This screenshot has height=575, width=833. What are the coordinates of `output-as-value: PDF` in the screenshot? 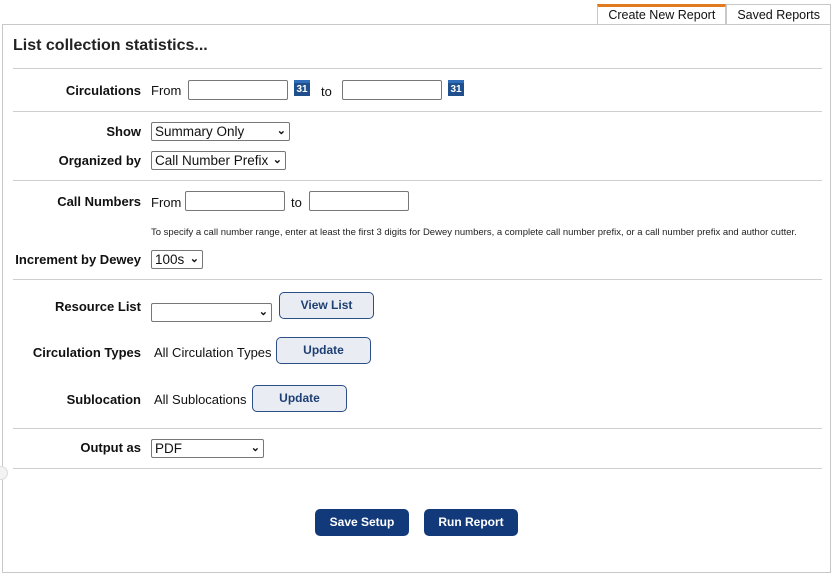 It's located at (168, 448).